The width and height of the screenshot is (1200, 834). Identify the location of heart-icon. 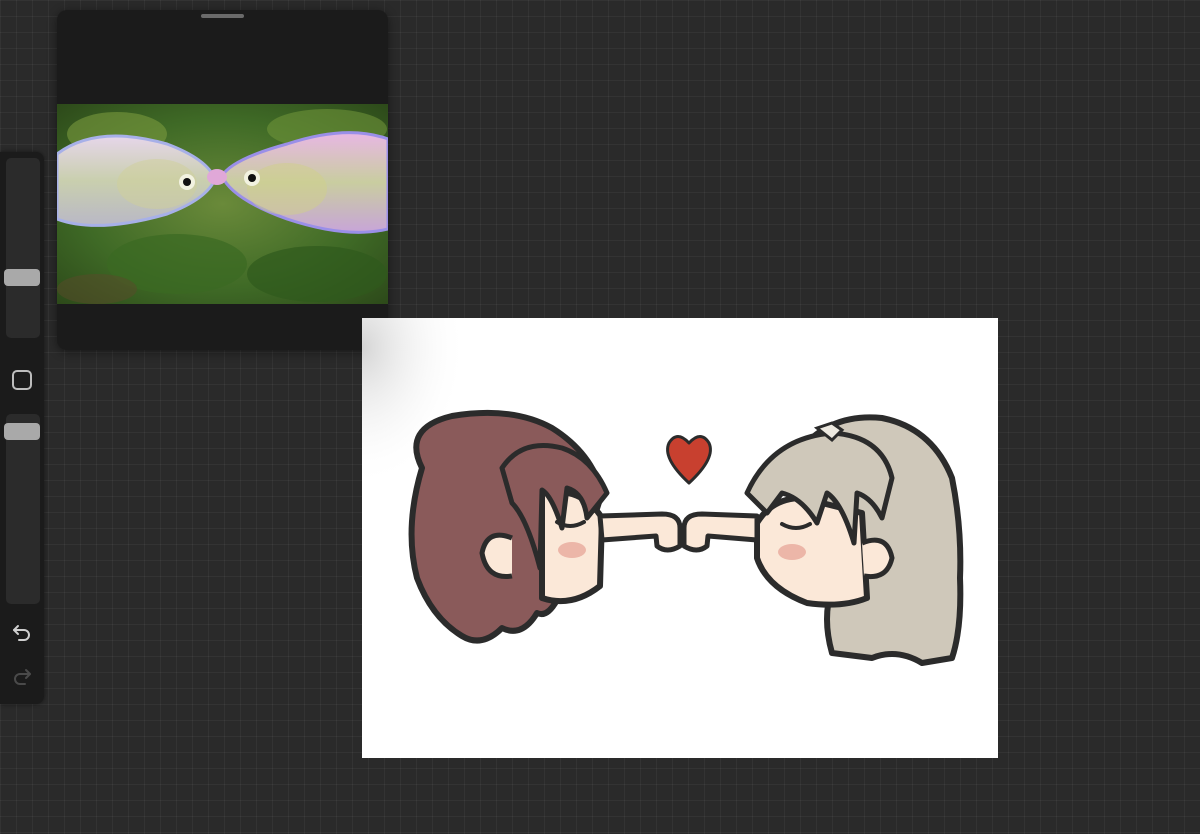
(689, 460).